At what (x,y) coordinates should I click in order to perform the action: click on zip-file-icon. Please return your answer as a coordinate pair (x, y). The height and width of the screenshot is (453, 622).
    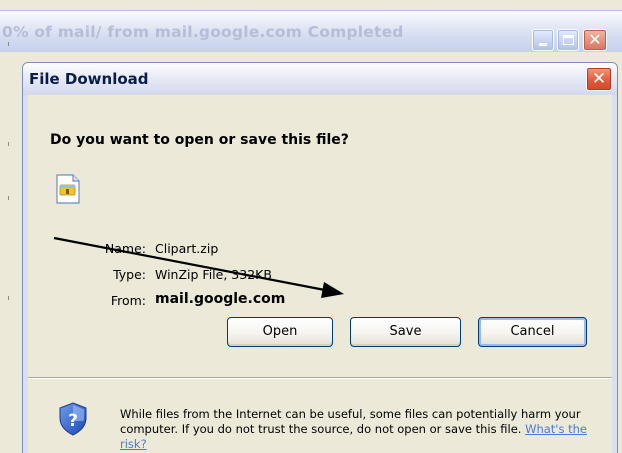
    Looking at the image, I should click on (68, 189).